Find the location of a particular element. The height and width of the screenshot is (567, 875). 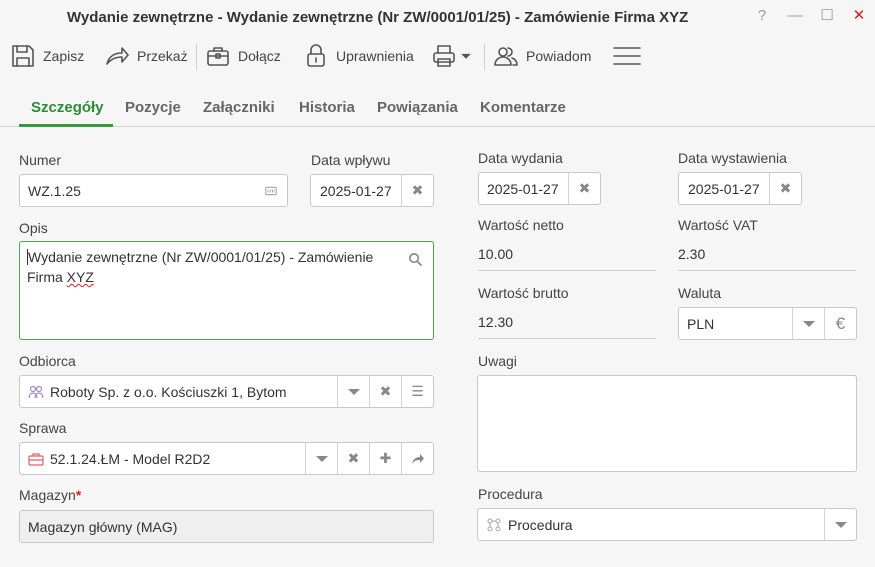

euro-icon: € is located at coordinates (840, 323).